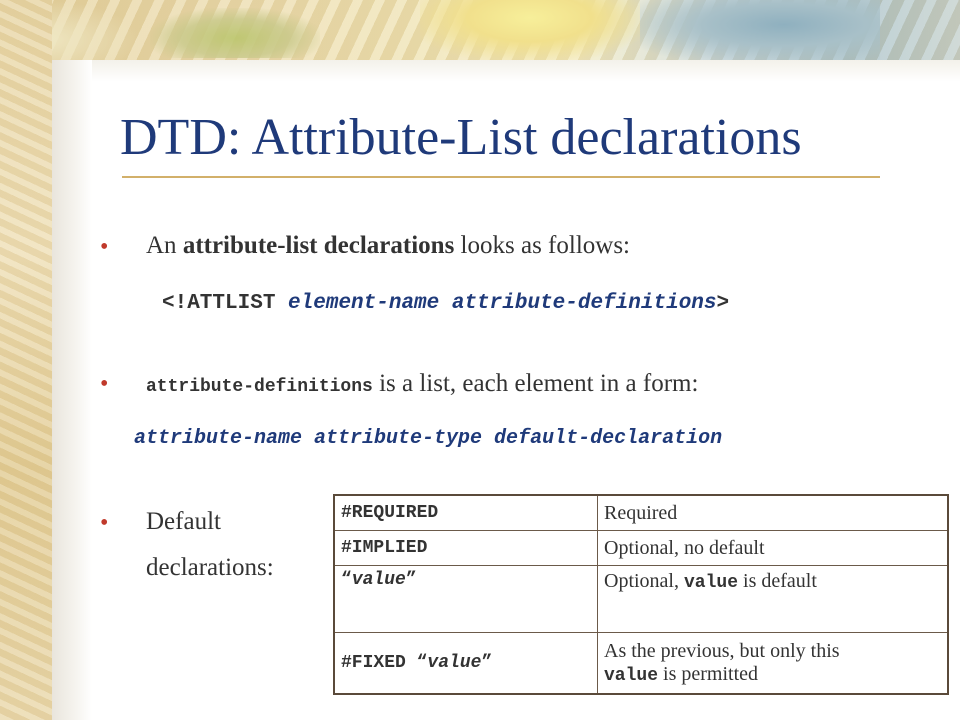 The height and width of the screenshot is (720, 960). I want to click on slide-title: DTD: Attribute-List declarations, so click(461, 137).